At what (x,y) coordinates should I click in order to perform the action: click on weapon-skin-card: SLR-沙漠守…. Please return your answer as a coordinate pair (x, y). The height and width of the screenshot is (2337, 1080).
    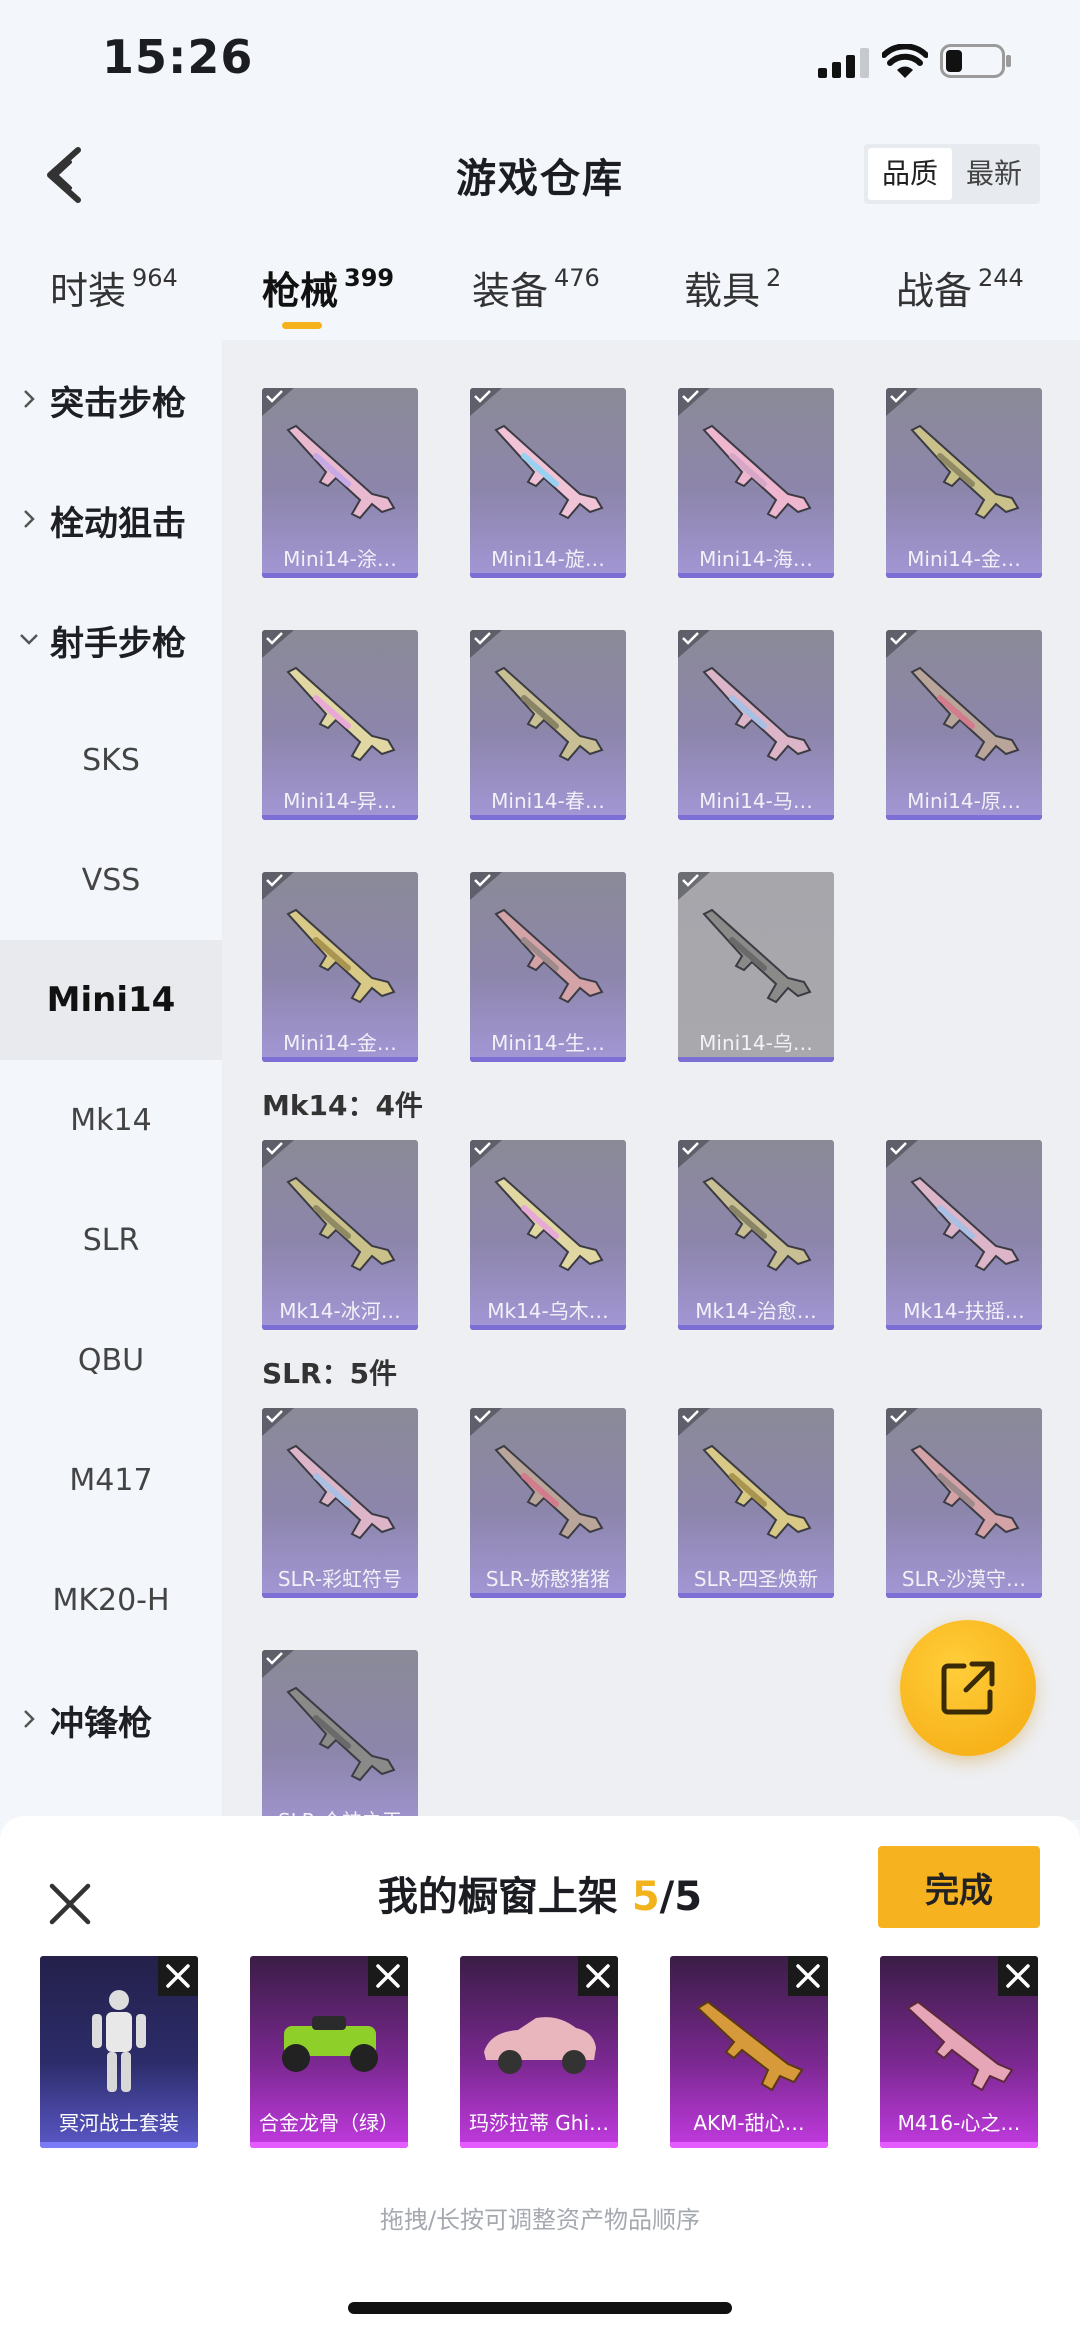
    Looking at the image, I should click on (964, 1503).